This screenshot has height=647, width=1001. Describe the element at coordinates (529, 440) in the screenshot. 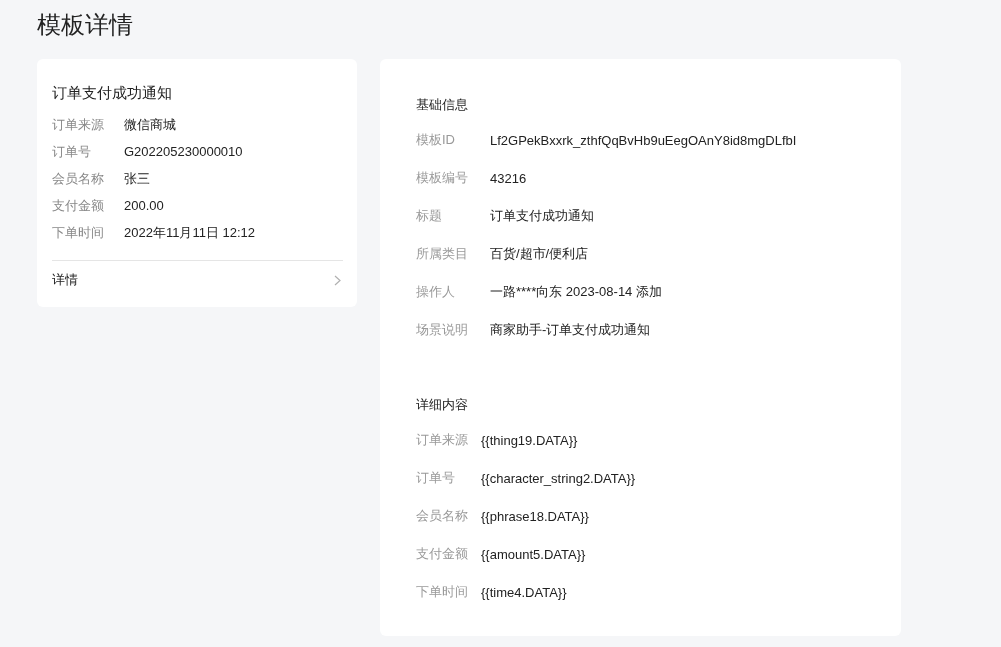

I see `field-value: {{thing19.DATA}}` at that location.